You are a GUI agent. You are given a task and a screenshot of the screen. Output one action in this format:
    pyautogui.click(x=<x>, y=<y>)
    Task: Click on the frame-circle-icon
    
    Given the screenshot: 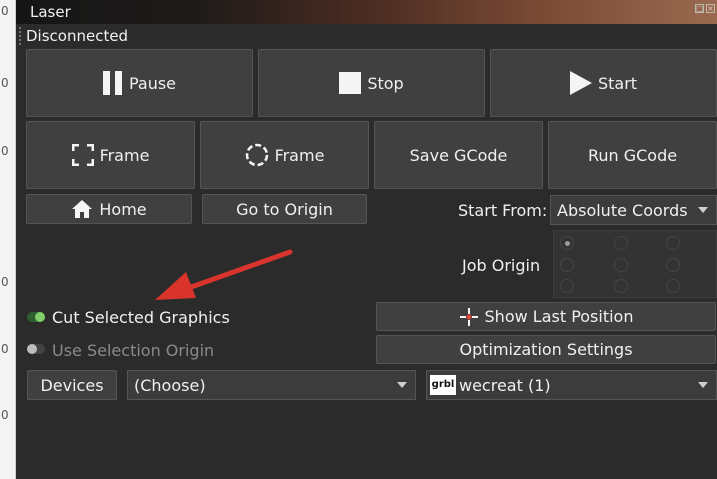 What is the action you would take?
    pyautogui.click(x=257, y=155)
    